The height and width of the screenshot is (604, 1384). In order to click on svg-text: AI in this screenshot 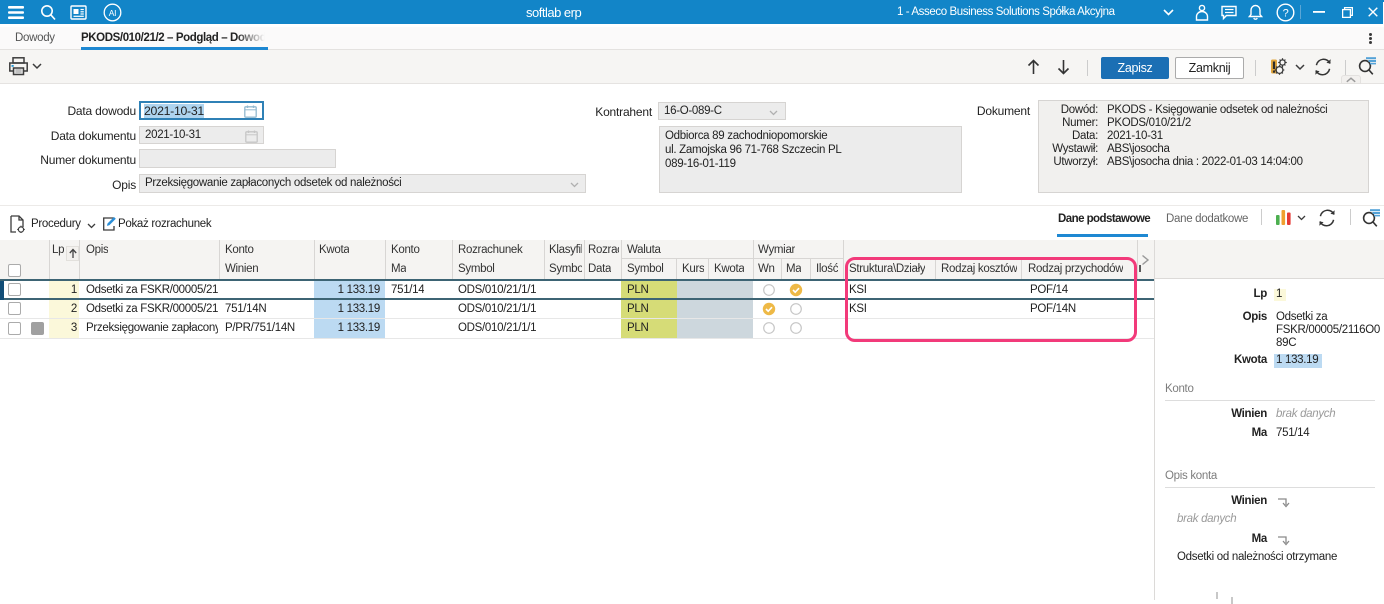, I will do `click(112, 13)`.